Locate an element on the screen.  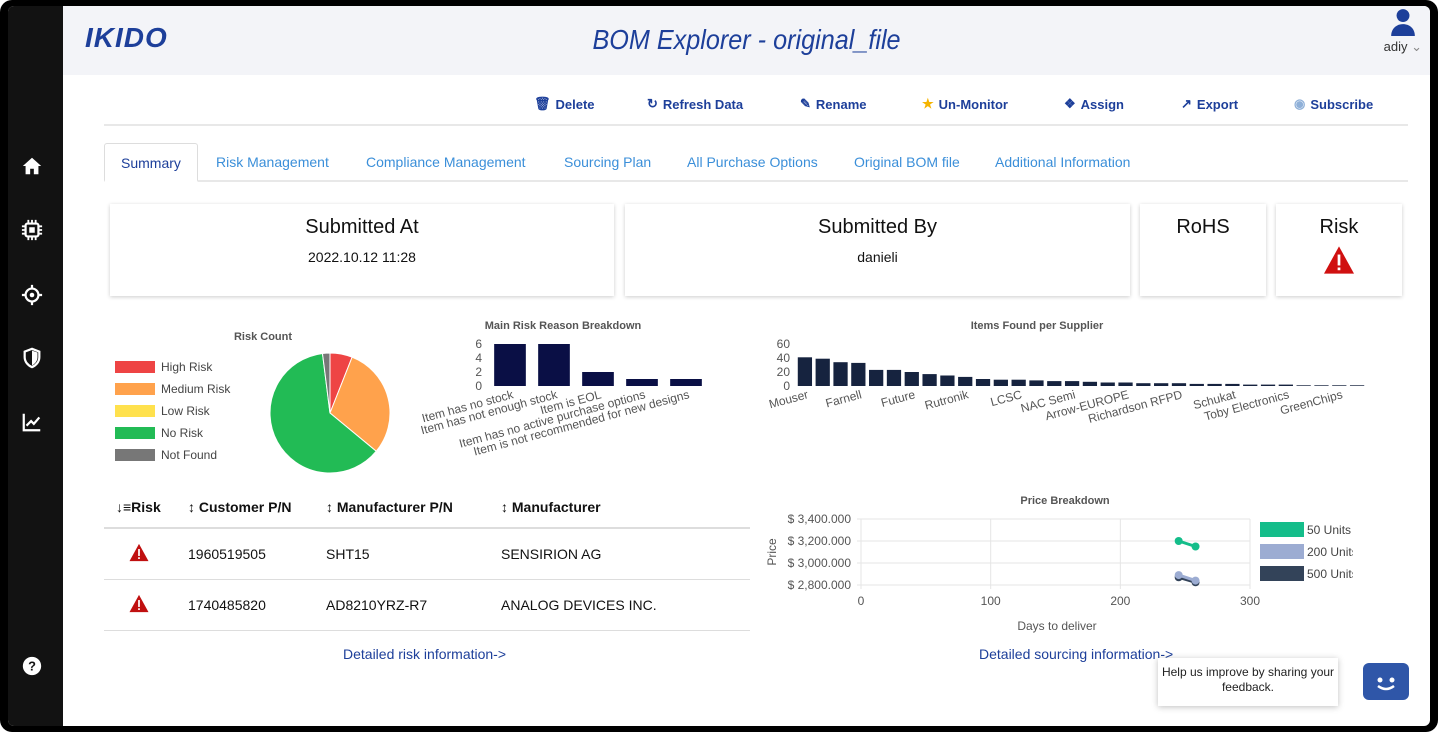
help-icon: ? is located at coordinates (32, 666).